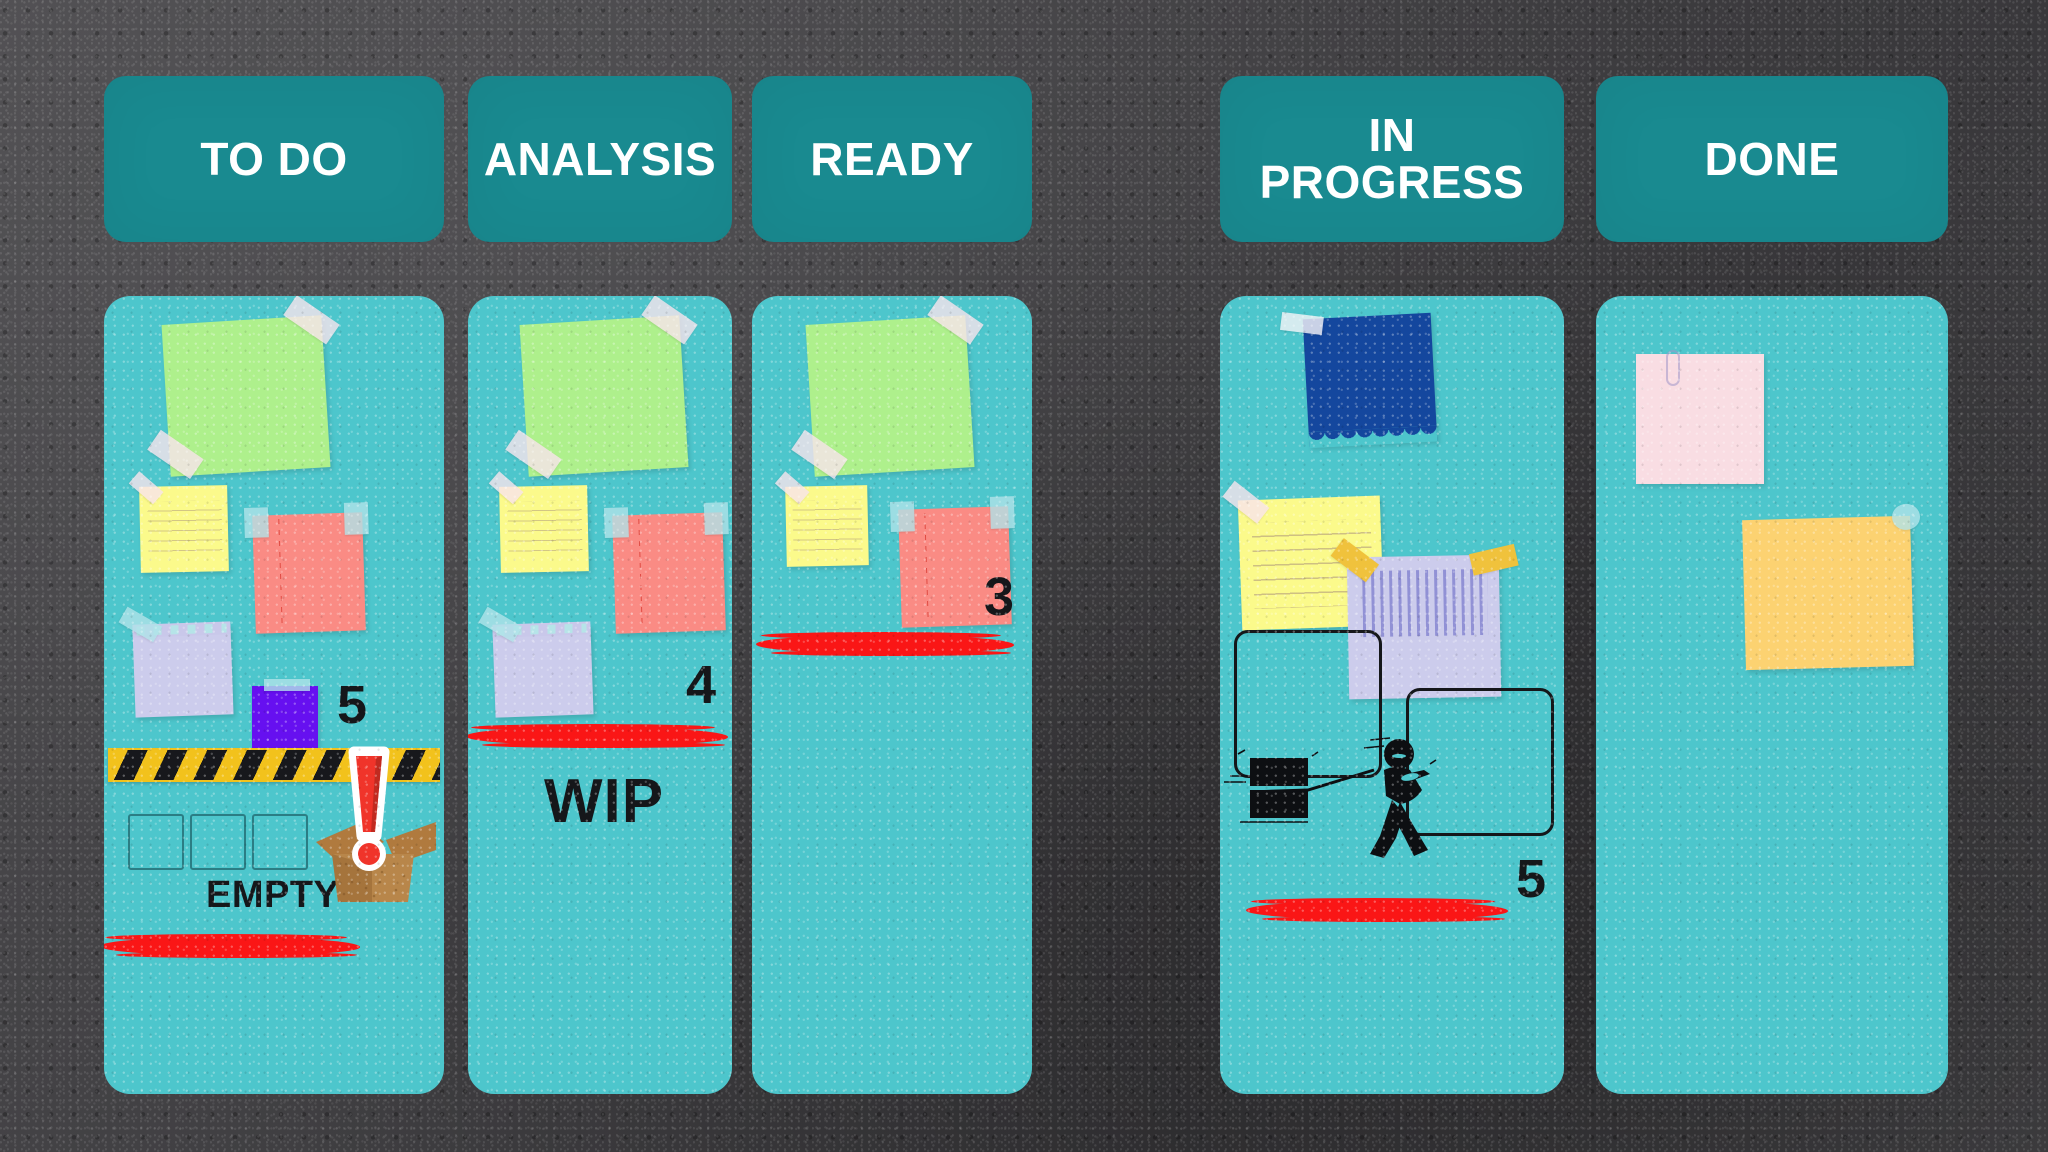  What do you see at coordinates (1271, 786) in the screenshot?
I see `crate-icon` at bounding box center [1271, 786].